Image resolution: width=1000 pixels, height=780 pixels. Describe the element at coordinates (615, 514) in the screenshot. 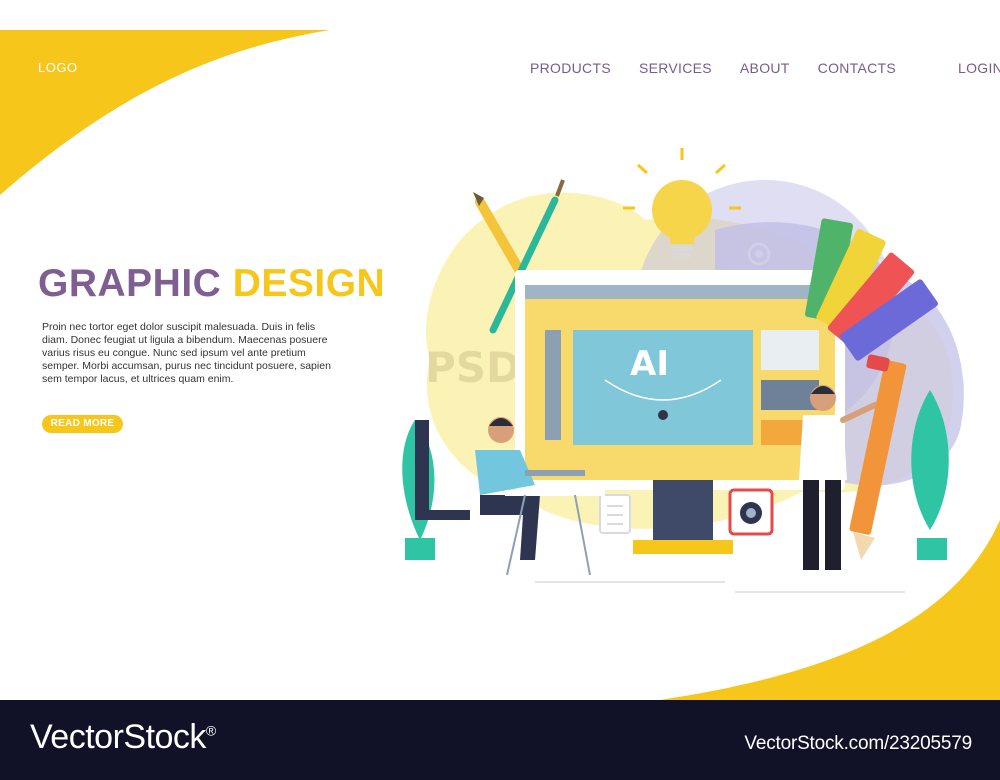

I see `checklist-icon` at that location.